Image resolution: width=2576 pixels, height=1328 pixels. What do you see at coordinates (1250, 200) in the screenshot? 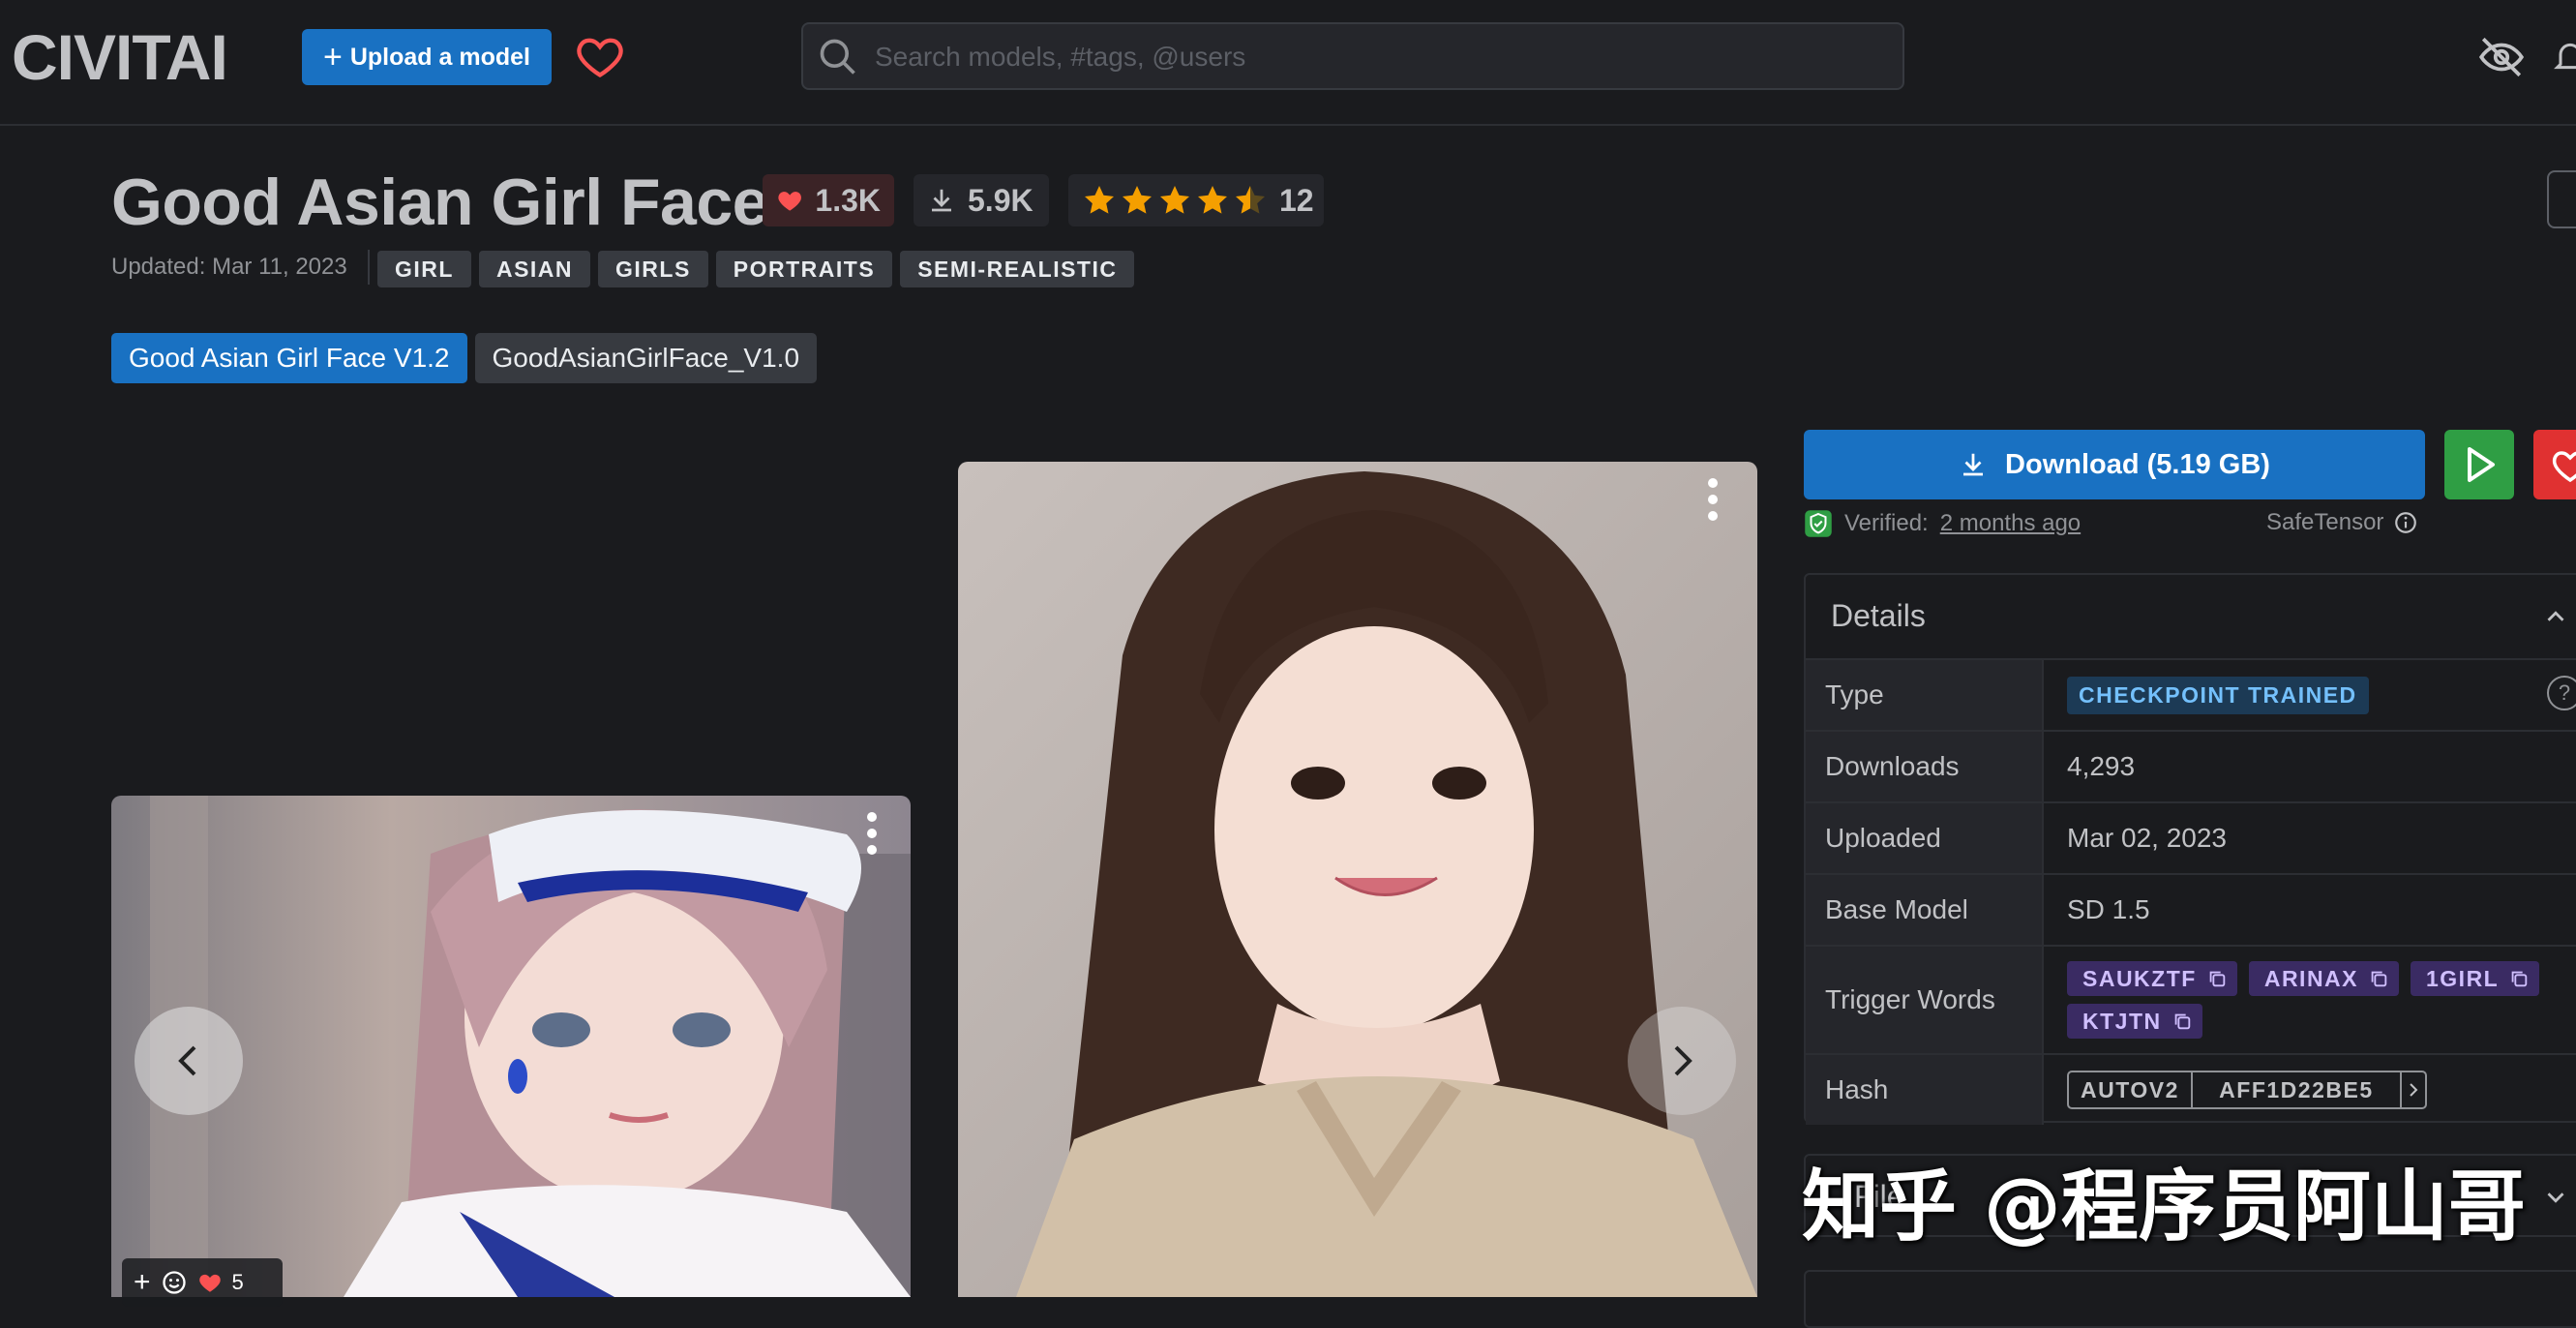
I see `star-half-icon` at bounding box center [1250, 200].